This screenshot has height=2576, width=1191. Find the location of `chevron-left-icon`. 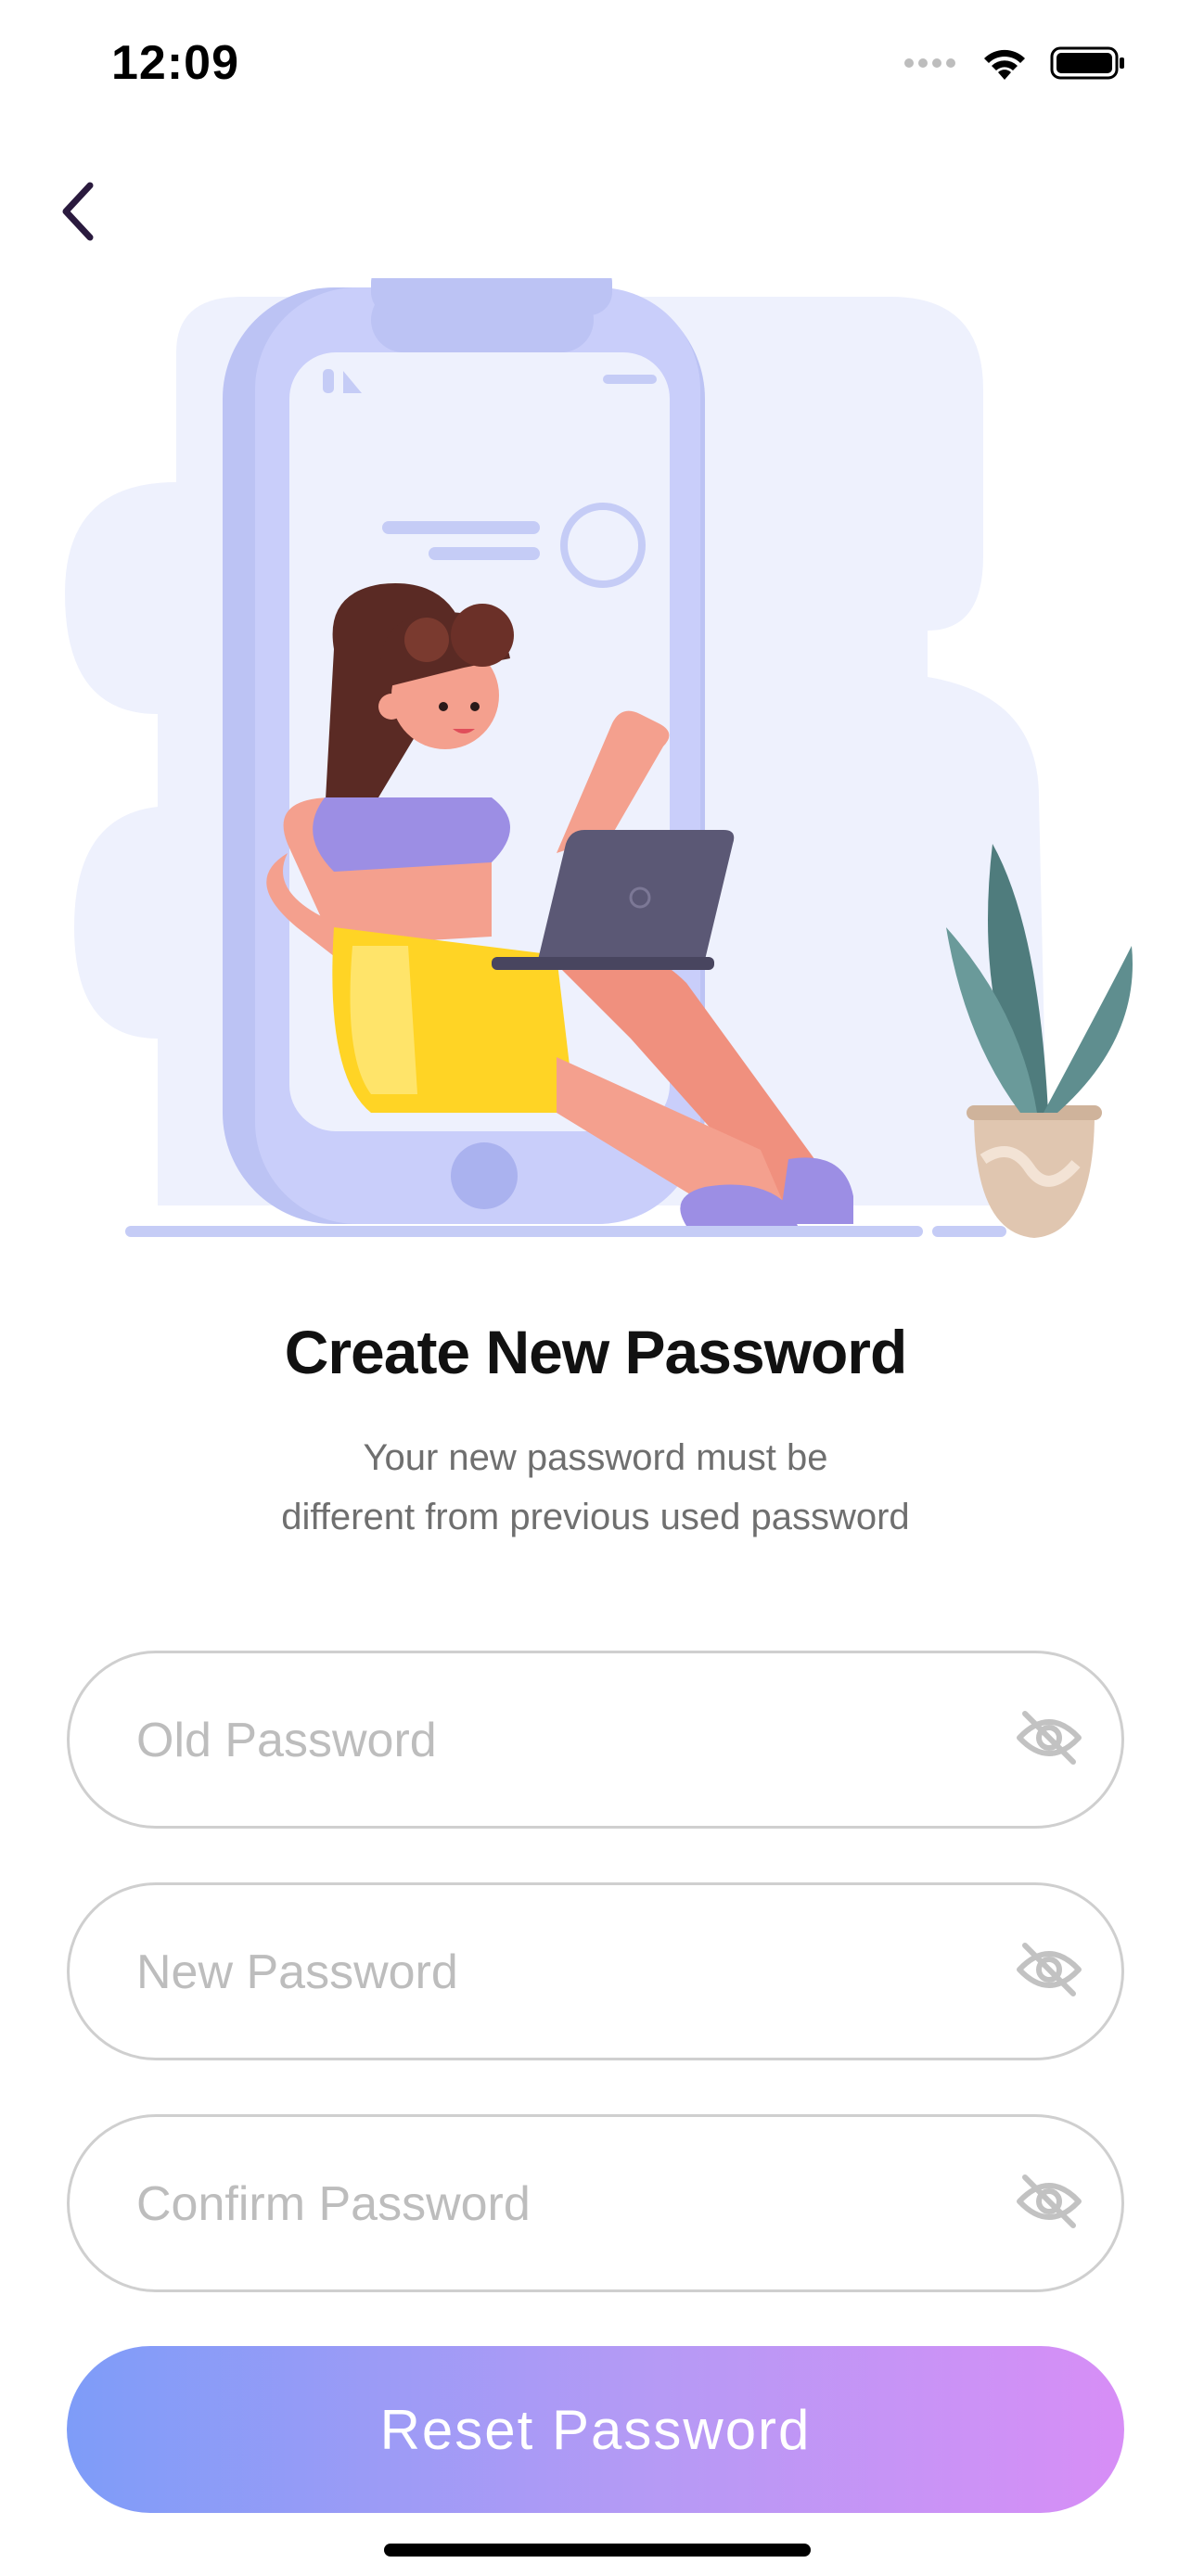

chevron-left-icon is located at coordinates (79, 213).